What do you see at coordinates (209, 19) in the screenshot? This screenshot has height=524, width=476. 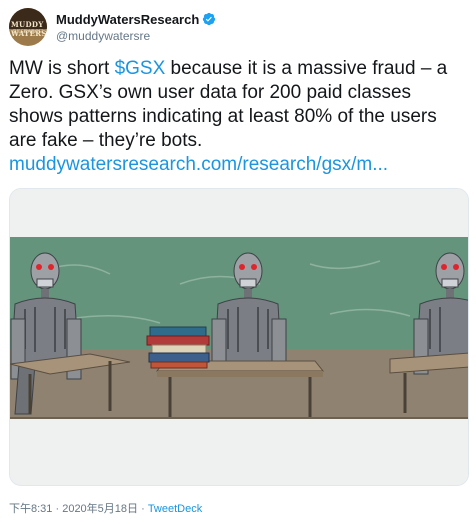 I see `verified-badge-icon` at bounding box center [209, 19].